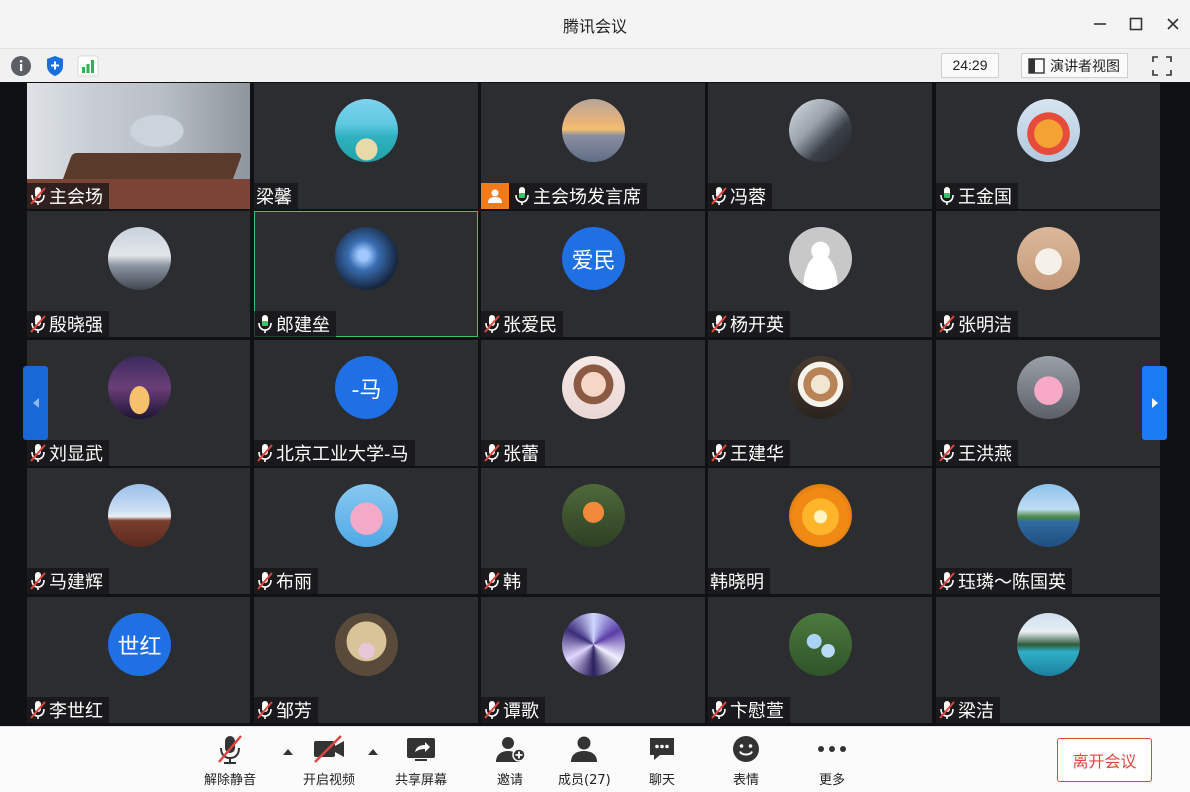 The height and width of the screenshot is (792, 1190). What do you see at coordinates (286, 581) in the screenshot?
I see `participant-name-label: 布丽` at bounding box center [286, 581].